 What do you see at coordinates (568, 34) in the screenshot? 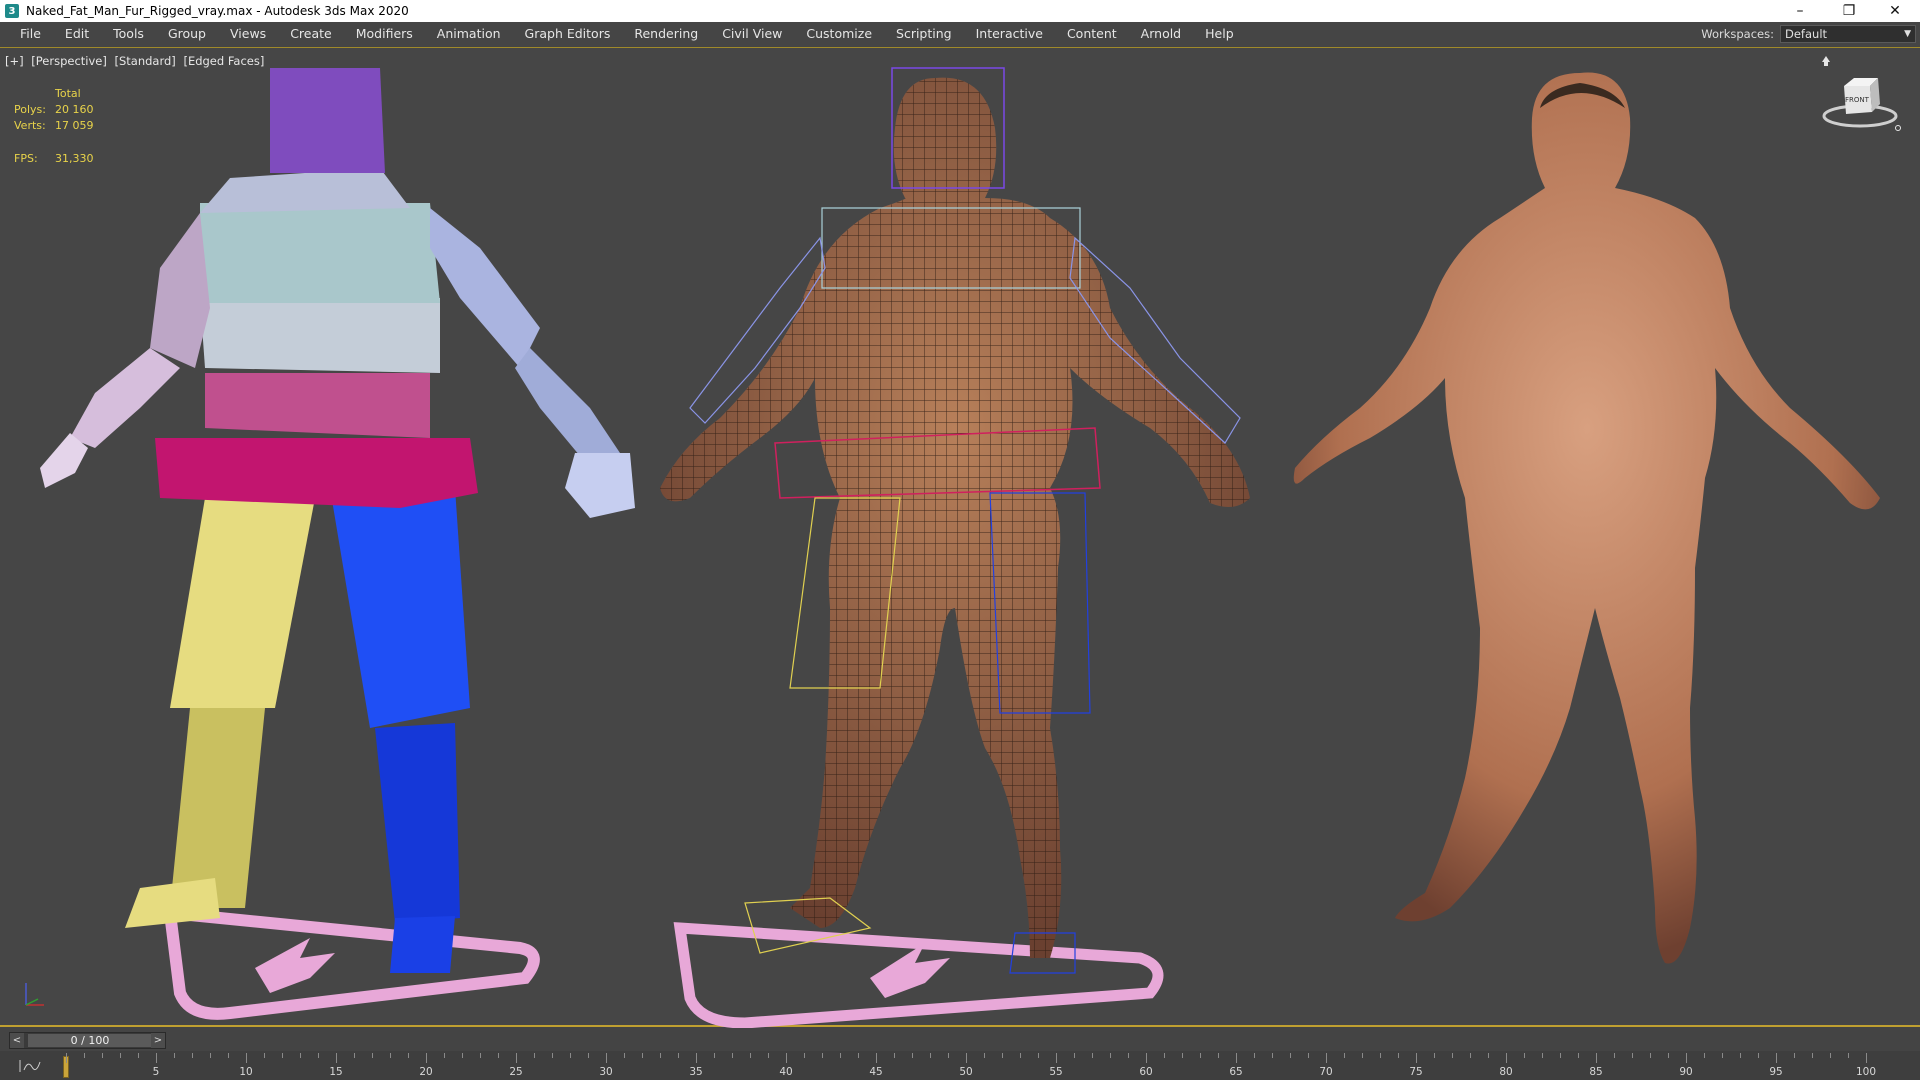
I see `menu-graph-editors: Graph Editors` at bounding box center [568, 34].